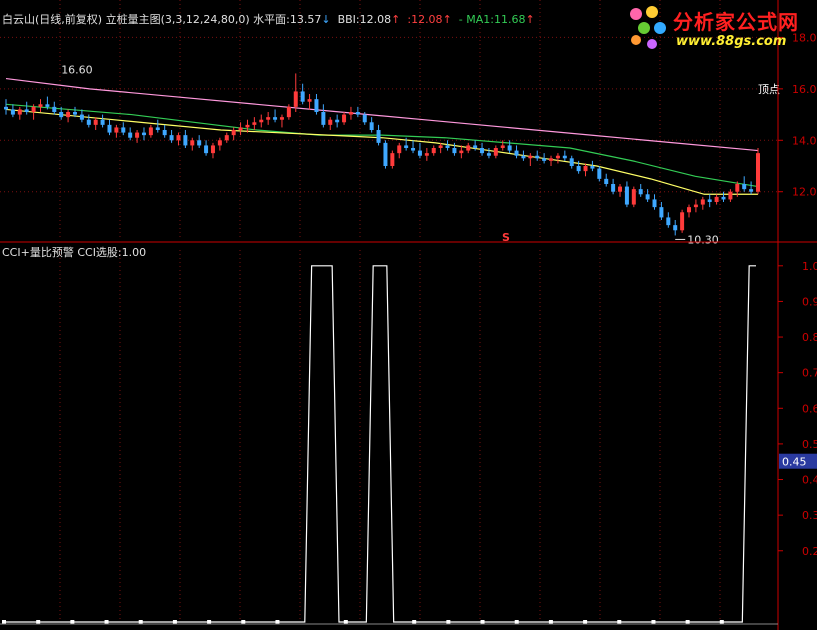 This screenshot has width=817, height=630. Describe the element at coordinates (809, 337) in the screenshot. I see `signal-tick-label: 0.8` at that location.